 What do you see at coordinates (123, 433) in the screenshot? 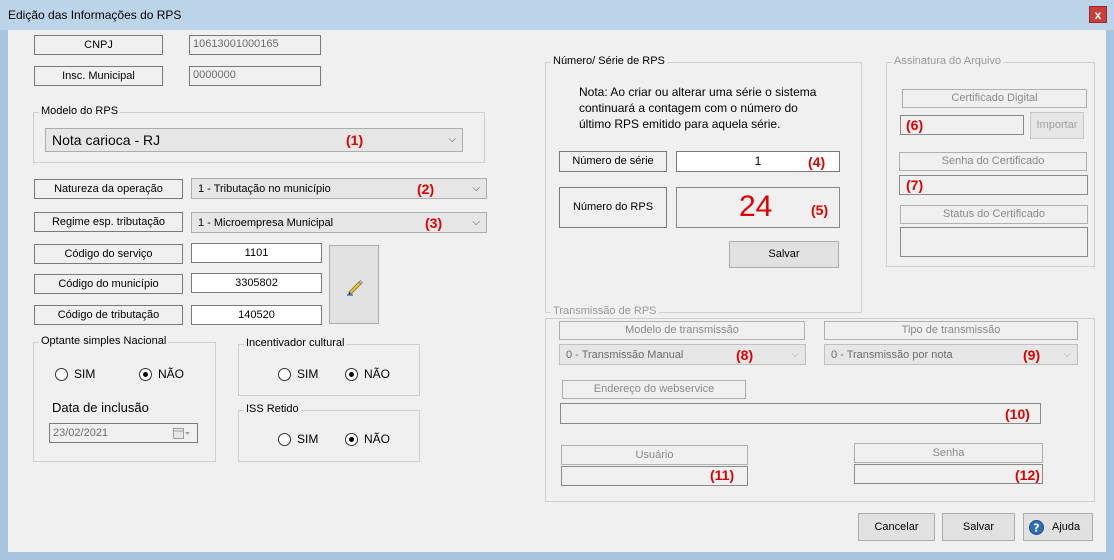
I see `data-inclusao-field: 23/02/2021` at bounding box center [123, 433].